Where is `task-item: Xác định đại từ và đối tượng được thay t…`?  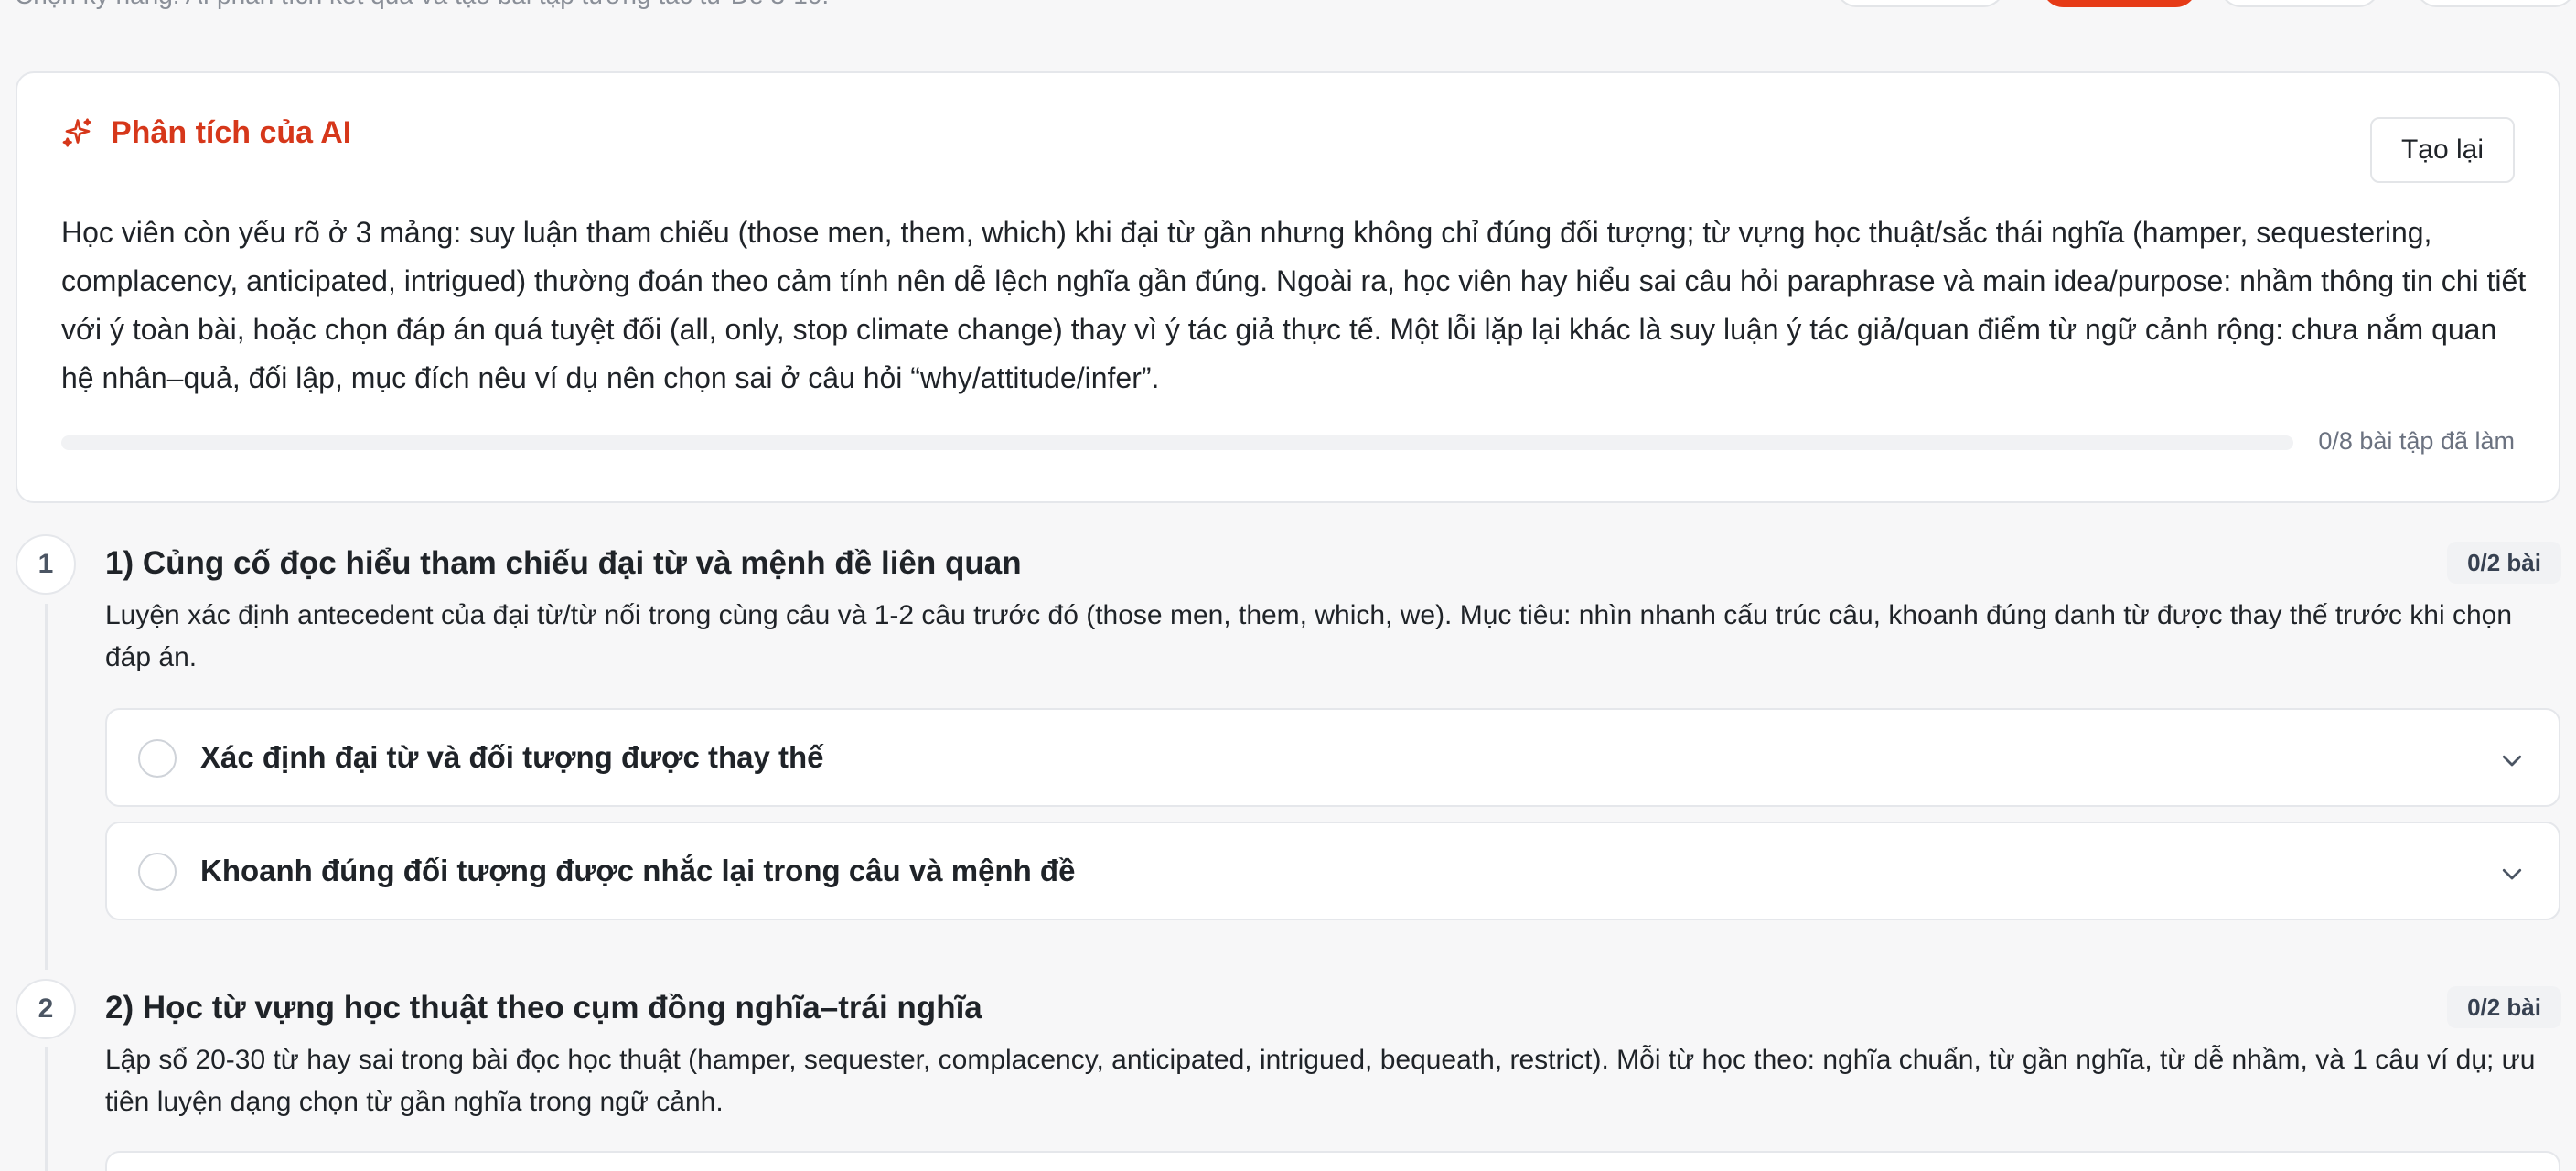 task-item: Xác định đại từ và đối tượng được thay t… is located at coordinates (1332, 757).